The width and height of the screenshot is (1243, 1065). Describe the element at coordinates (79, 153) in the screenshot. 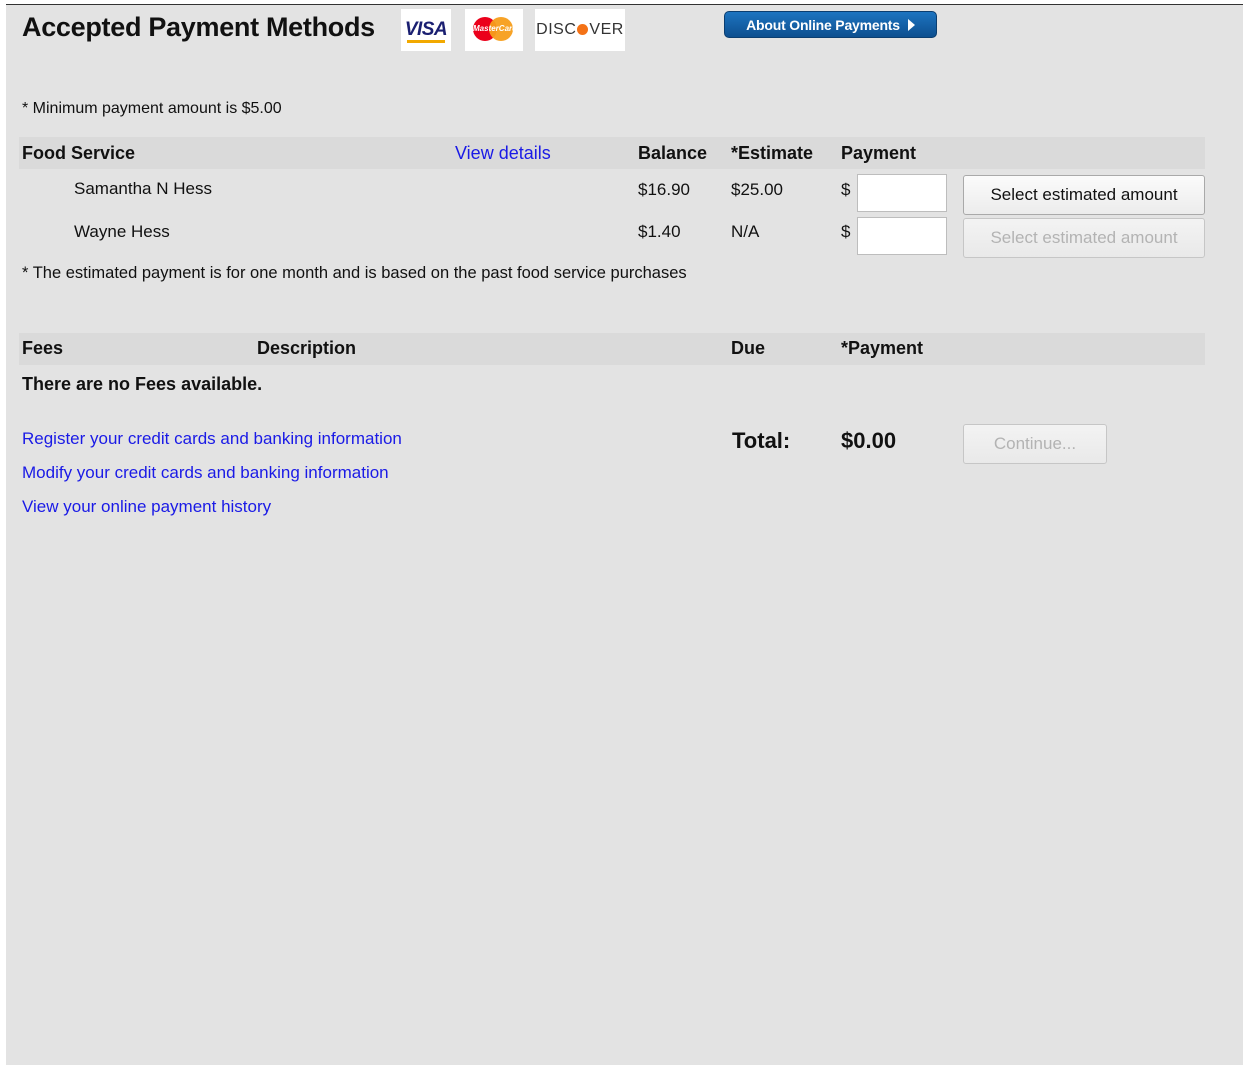

I see `food-service-heading: Food Service` at that location.